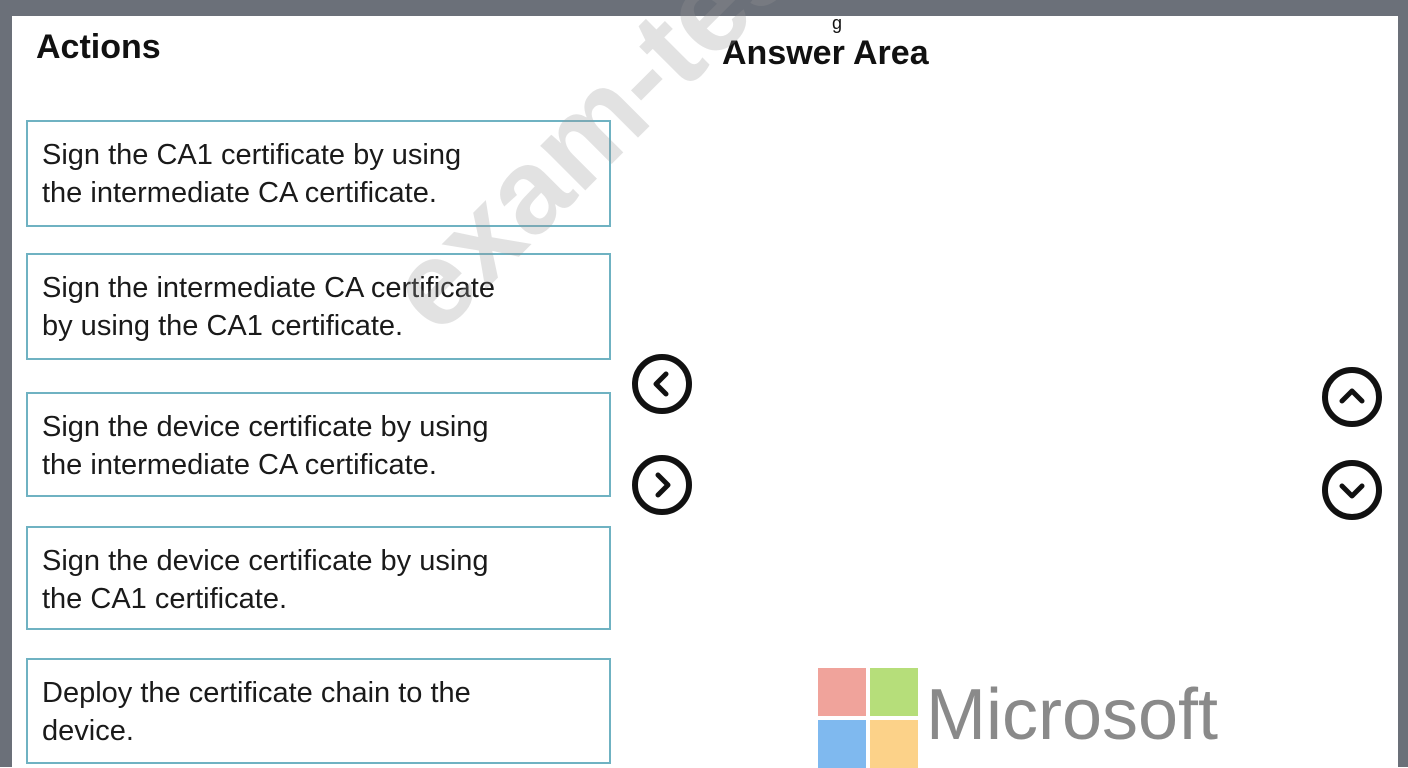  I want to click on logo-text: Microsoft, so click(1072, 715).